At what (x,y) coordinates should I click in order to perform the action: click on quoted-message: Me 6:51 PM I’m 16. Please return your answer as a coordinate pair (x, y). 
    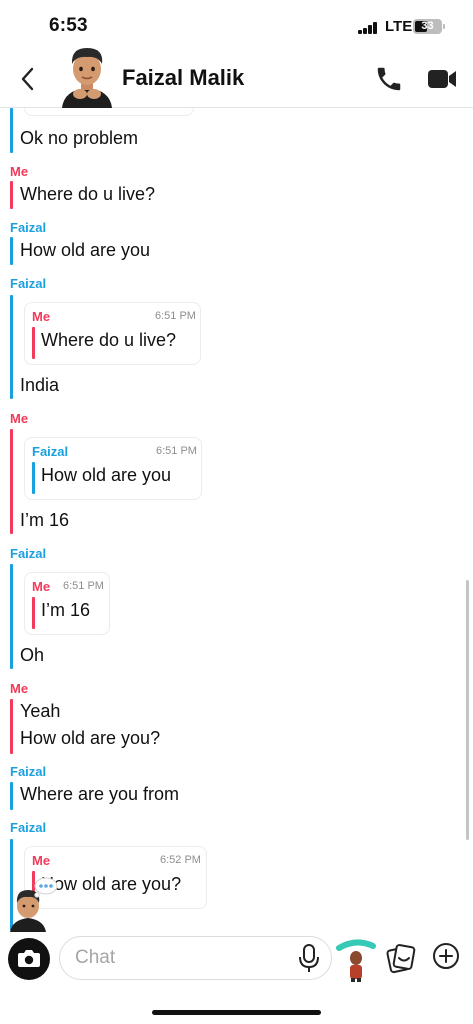
    Looking at the image, I should click on (67, 603).